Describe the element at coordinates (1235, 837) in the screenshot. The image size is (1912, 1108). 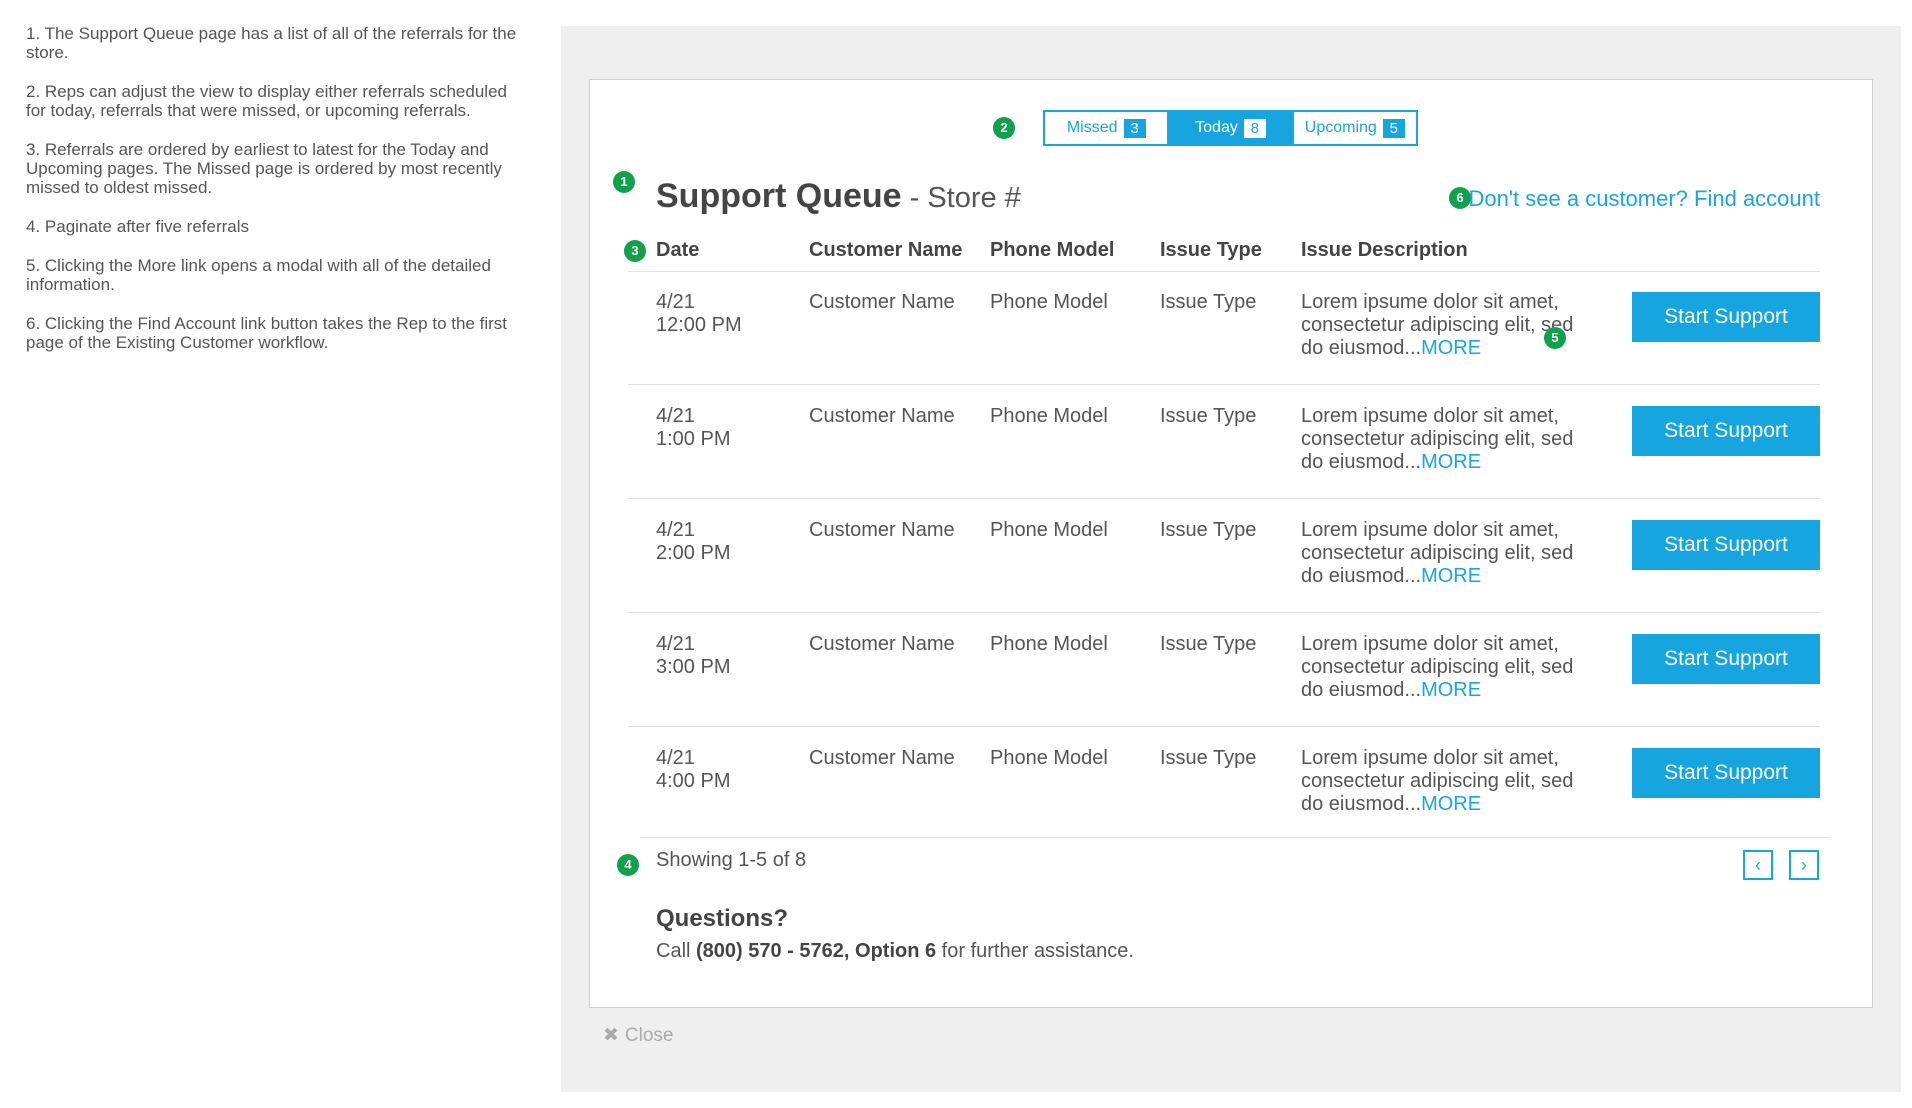
I see `divider` at that location.